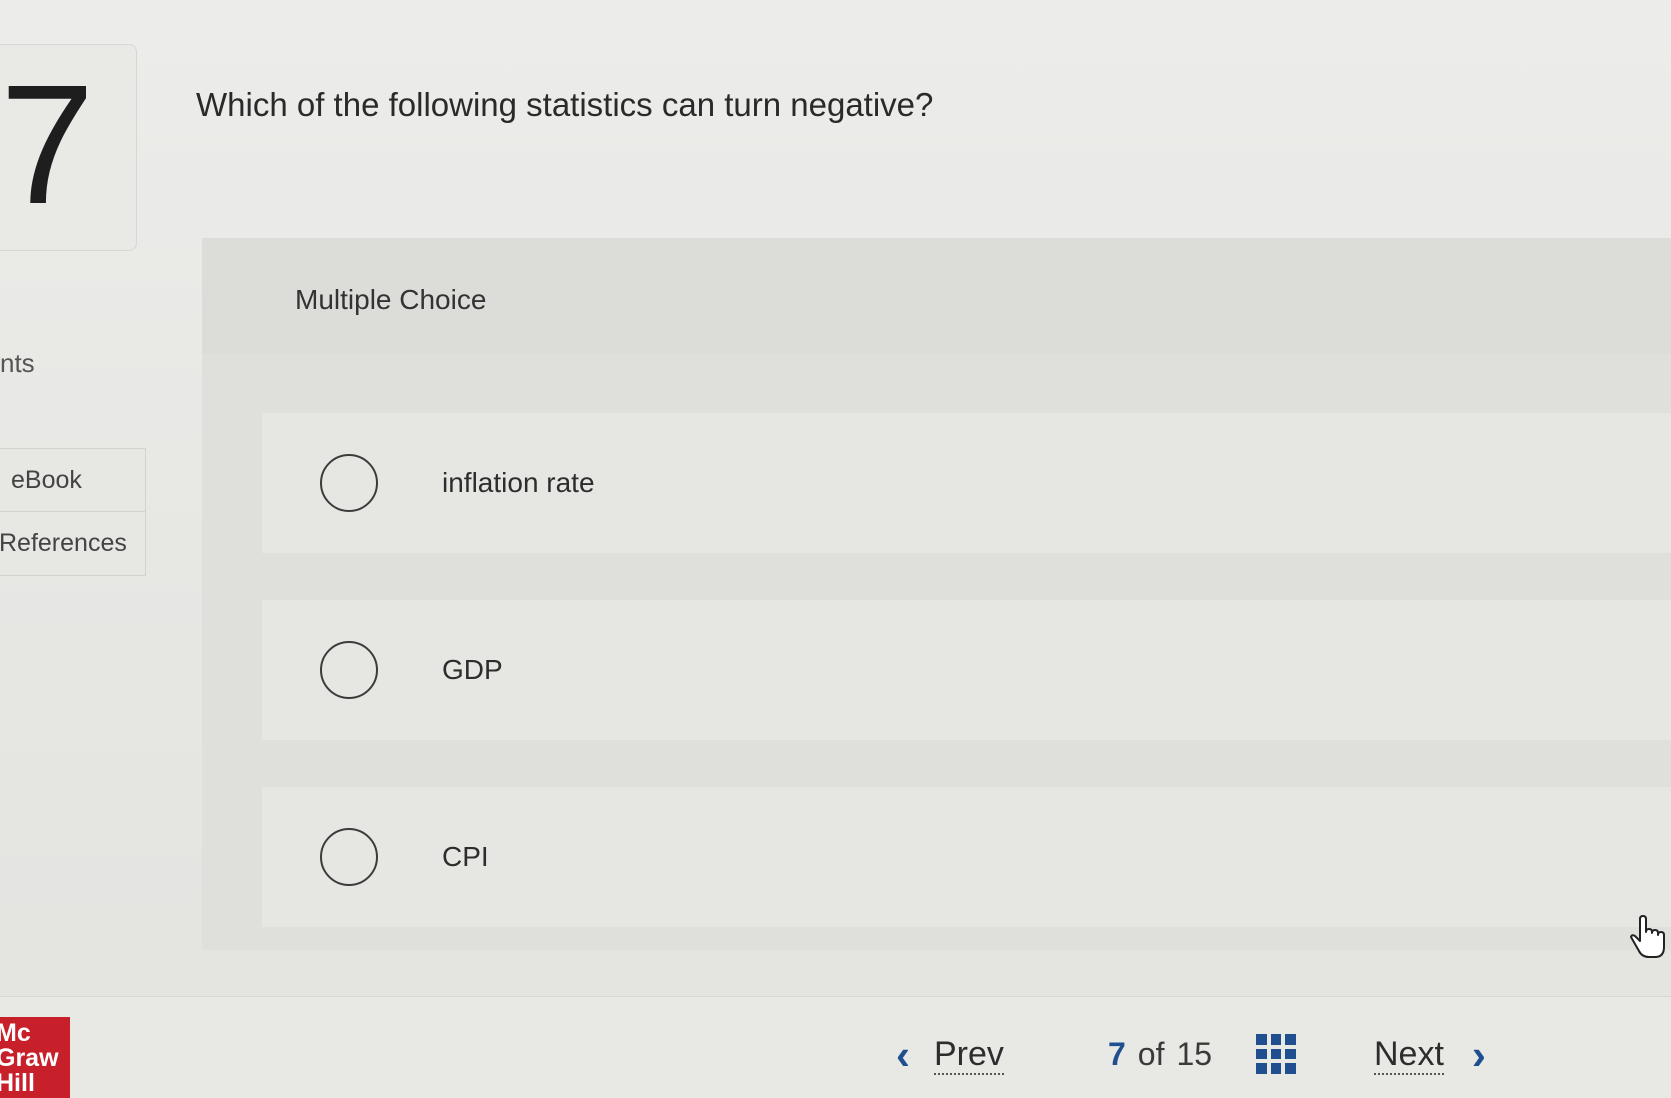 Image resolution: width=1671 pixels, height=1098 pixels. I want to click on hand-cursor-icon, so click(1647, 936).